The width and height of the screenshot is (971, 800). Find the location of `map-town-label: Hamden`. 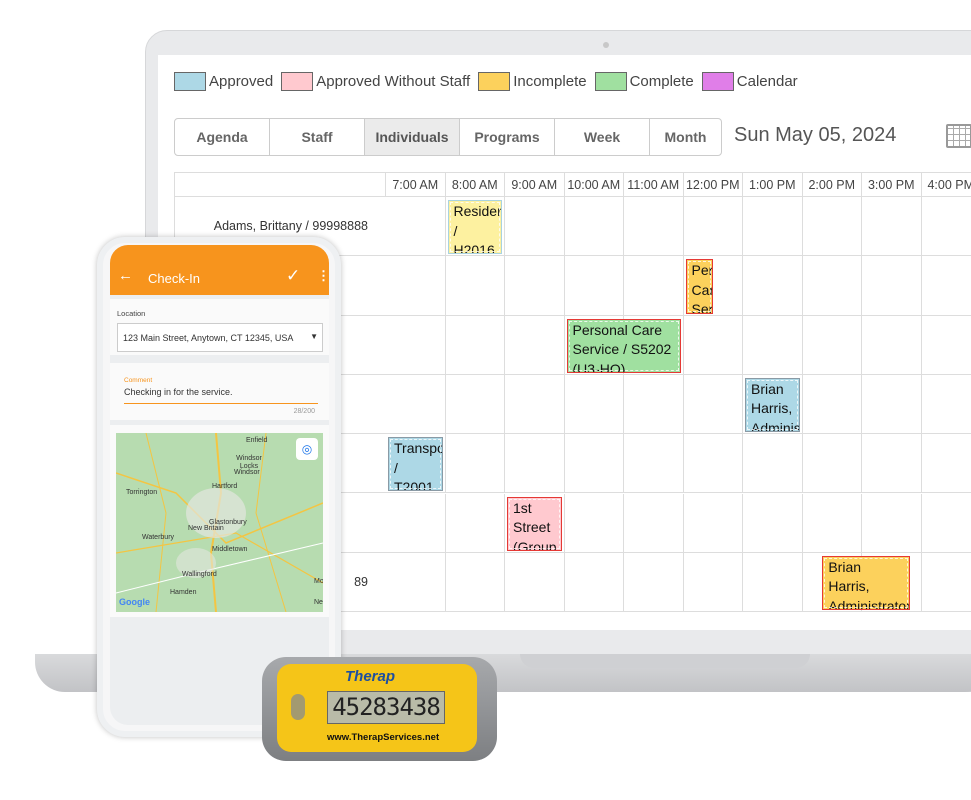

map-town-label: Hamden is located at coordinates (183, 592).